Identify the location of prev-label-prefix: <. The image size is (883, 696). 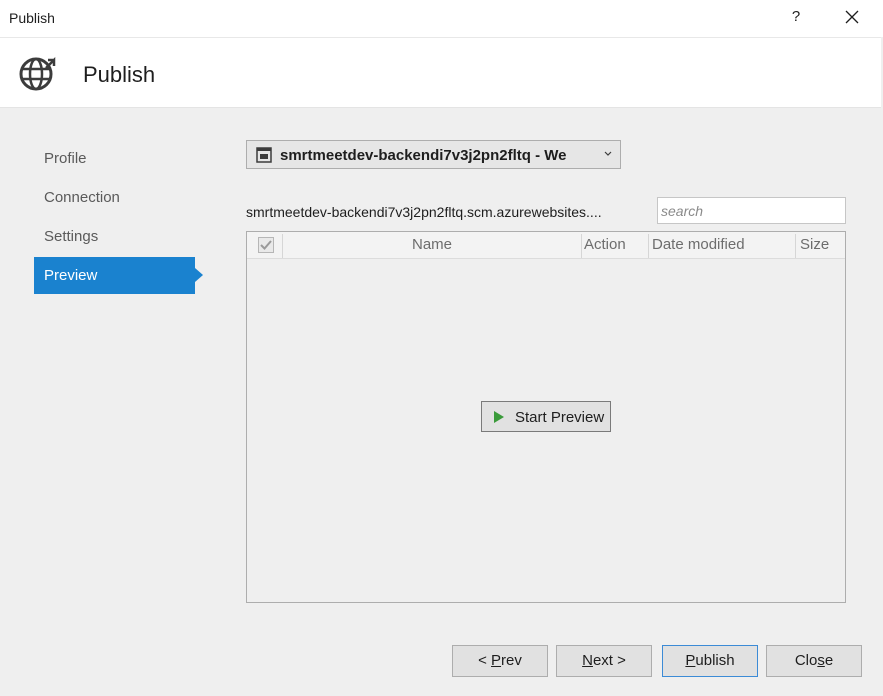
(485, 660).